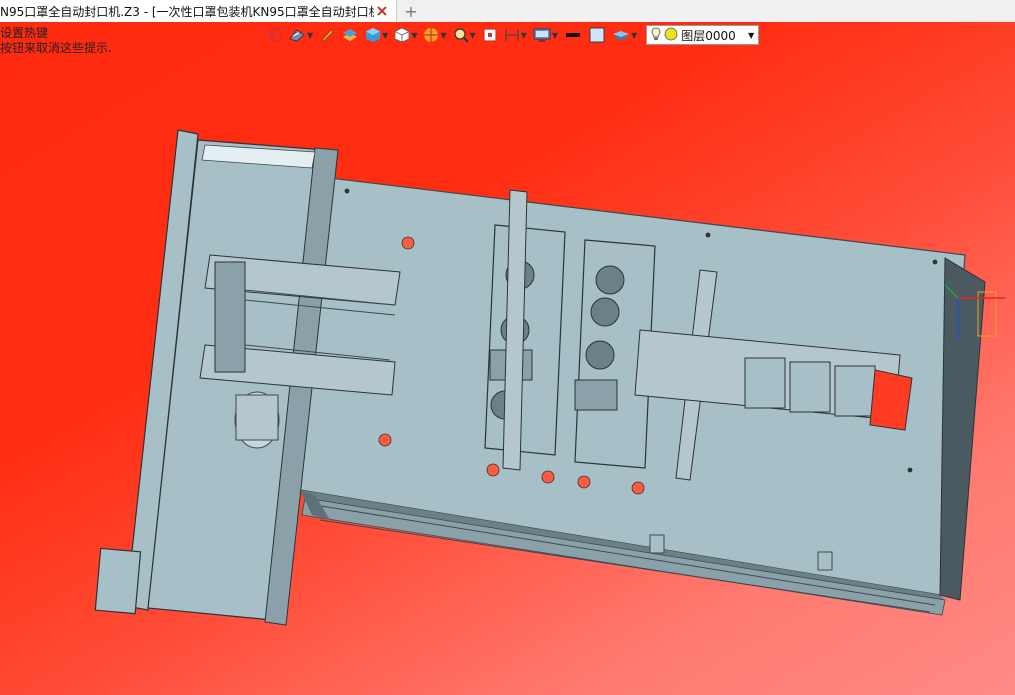 The image size is (1015, 695). Describe the element at coordinates (382, 11) in the screenshot. I see `close-icon` at that location.